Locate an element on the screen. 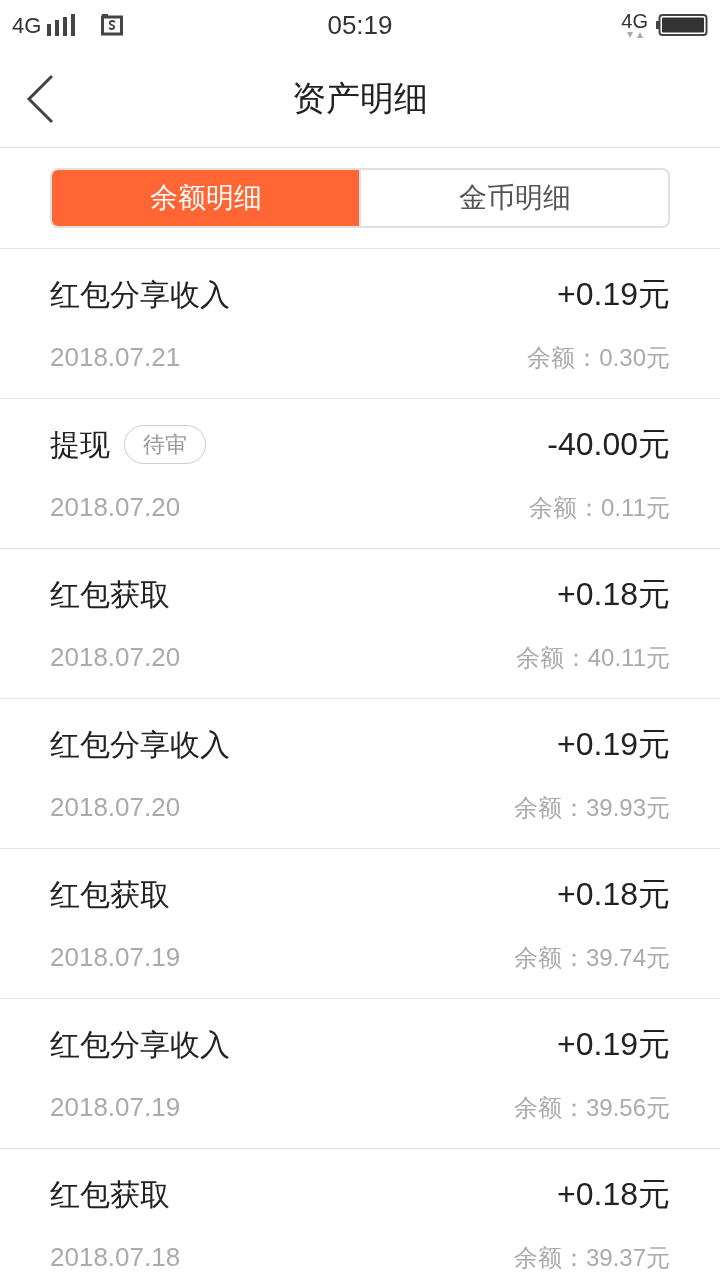  back-icon is located at coordinates (40, 99).